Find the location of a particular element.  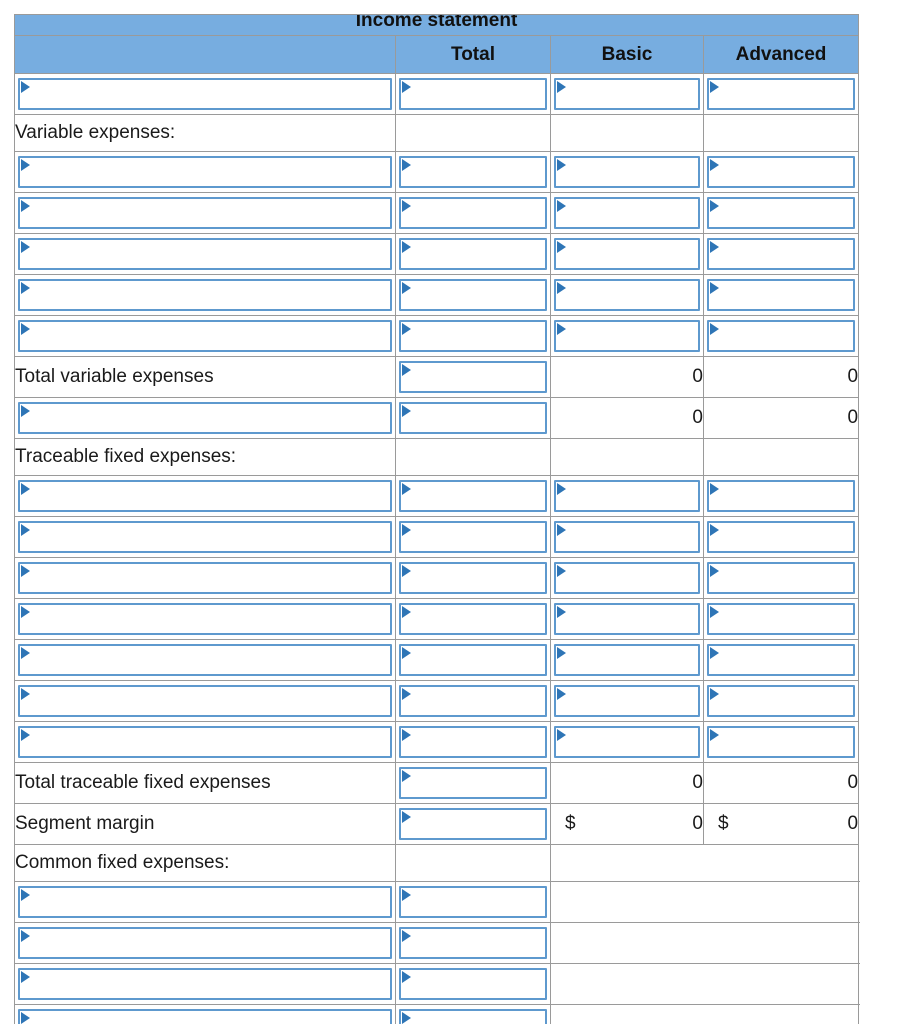

money-cell-basic: $0 is located at coordinates (627, 824).